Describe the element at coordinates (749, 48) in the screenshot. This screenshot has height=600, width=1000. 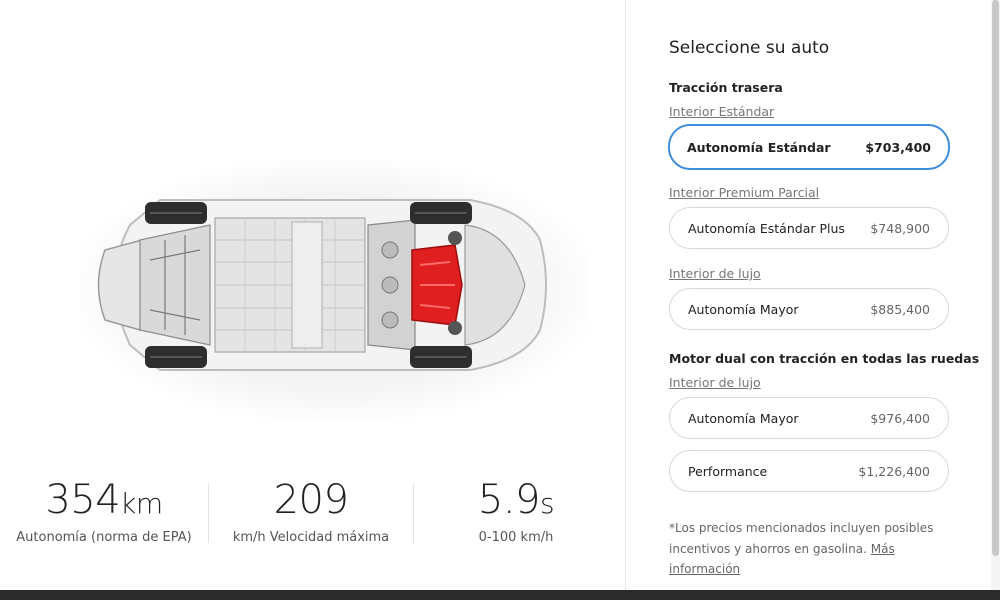
I see `panel-title: Seleccione su auto` at that location.